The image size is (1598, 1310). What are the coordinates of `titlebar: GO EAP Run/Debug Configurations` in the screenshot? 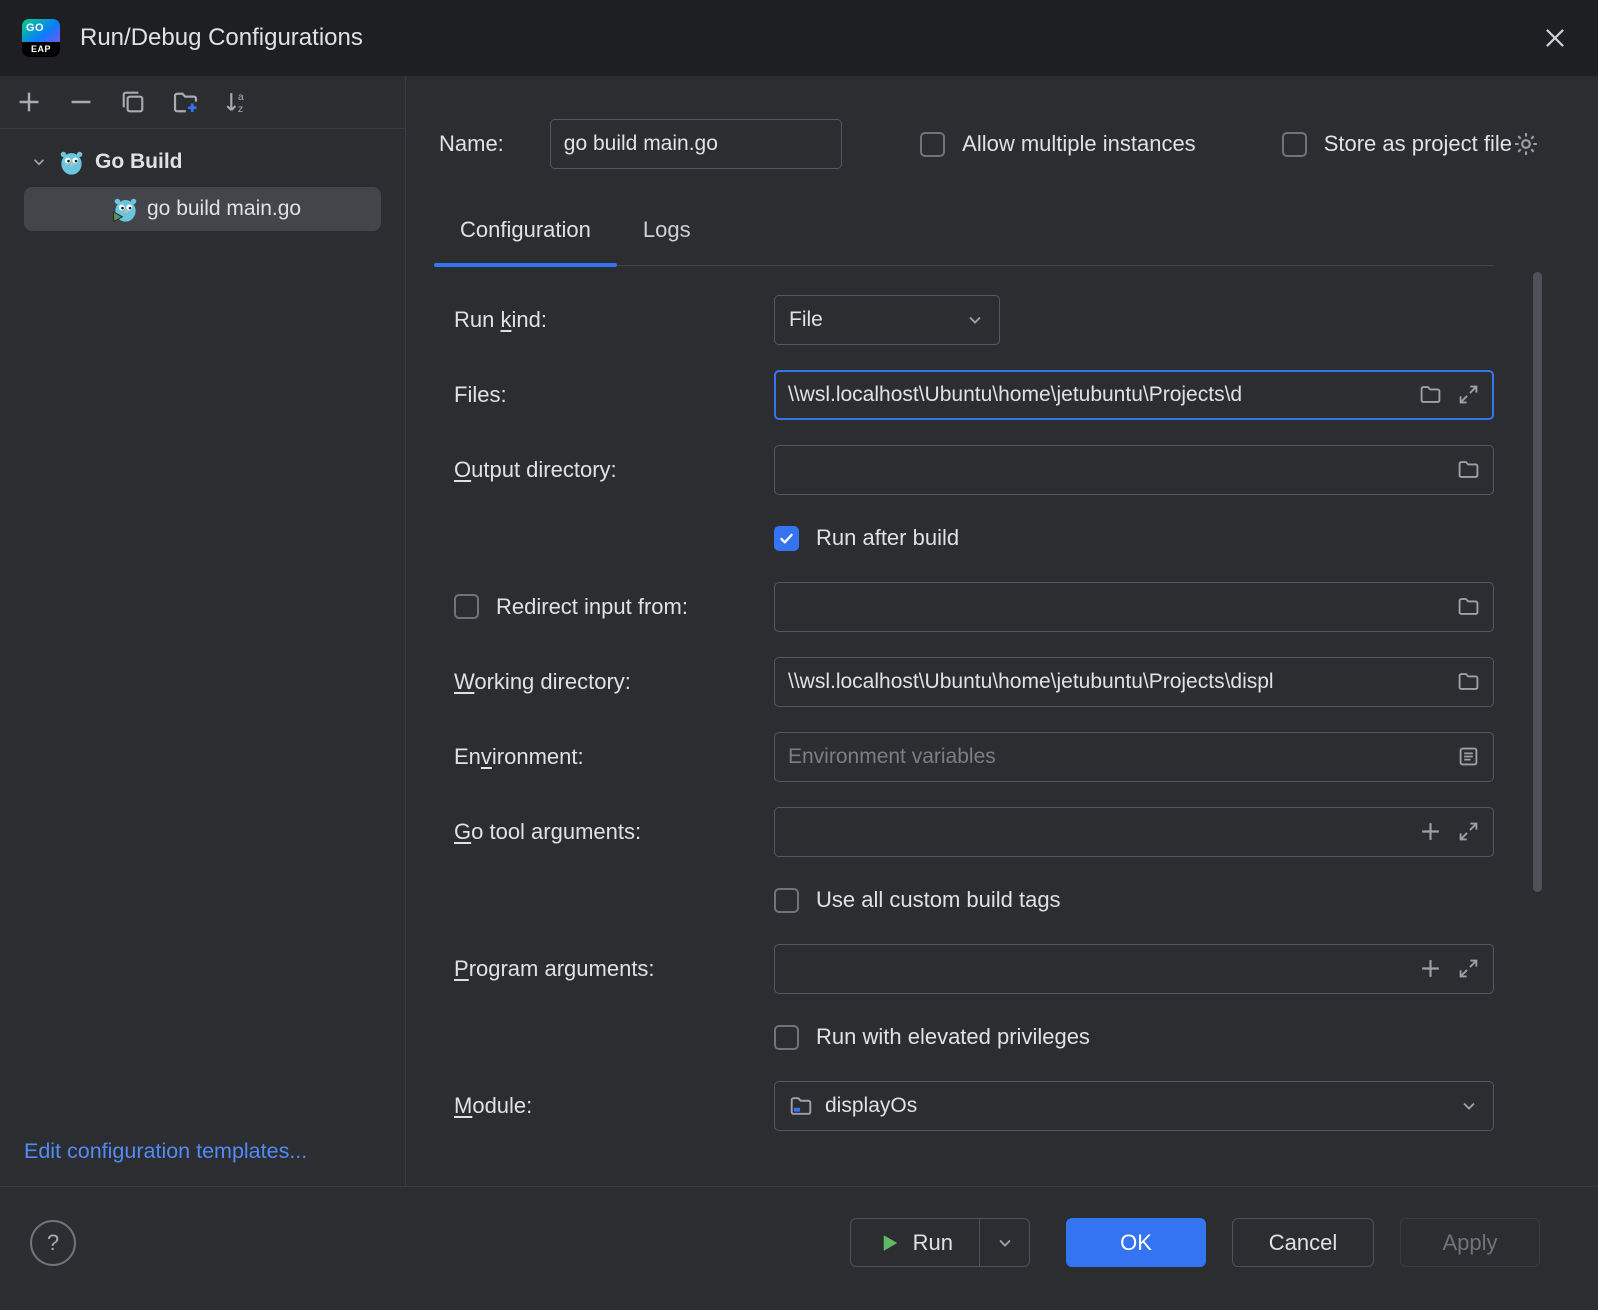 It's located at (799, 38).